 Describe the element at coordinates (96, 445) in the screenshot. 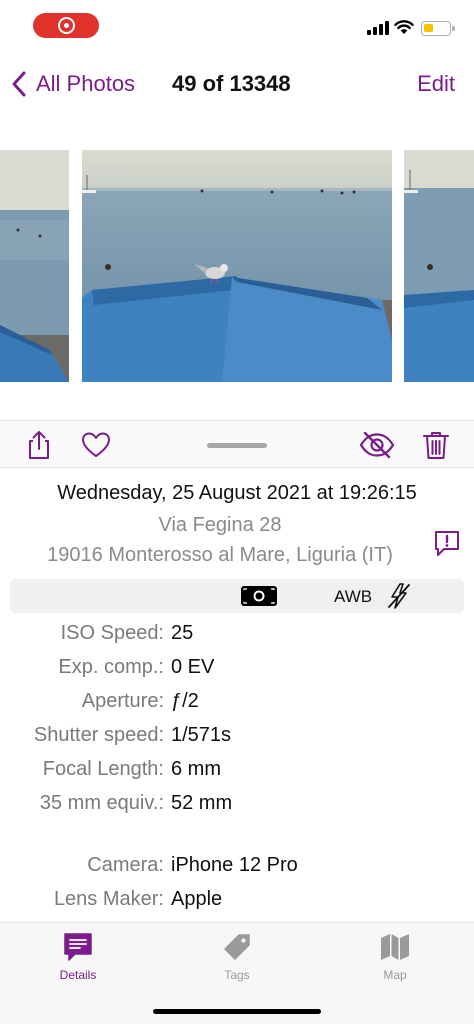

I see `heart-icon` at that location.